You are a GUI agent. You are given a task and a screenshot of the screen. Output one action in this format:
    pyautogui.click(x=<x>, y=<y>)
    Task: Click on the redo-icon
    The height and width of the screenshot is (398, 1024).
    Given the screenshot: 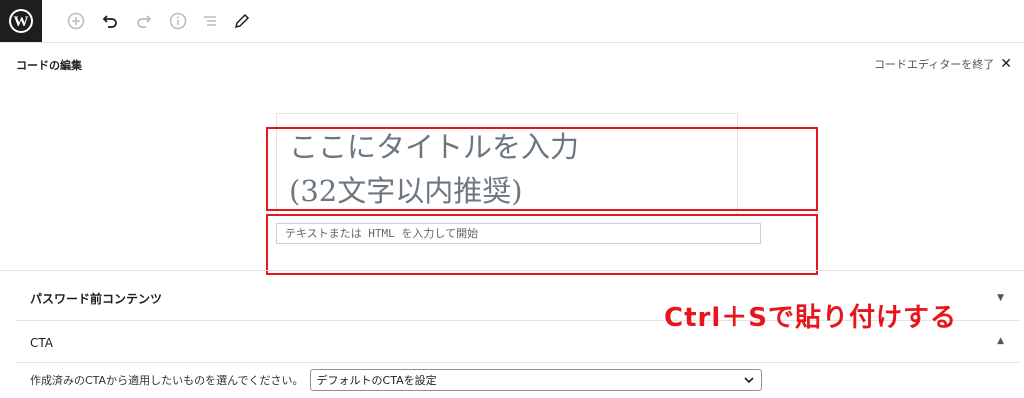 What is the action you would take?
    pyautogui.click(x=144, y=21)
    